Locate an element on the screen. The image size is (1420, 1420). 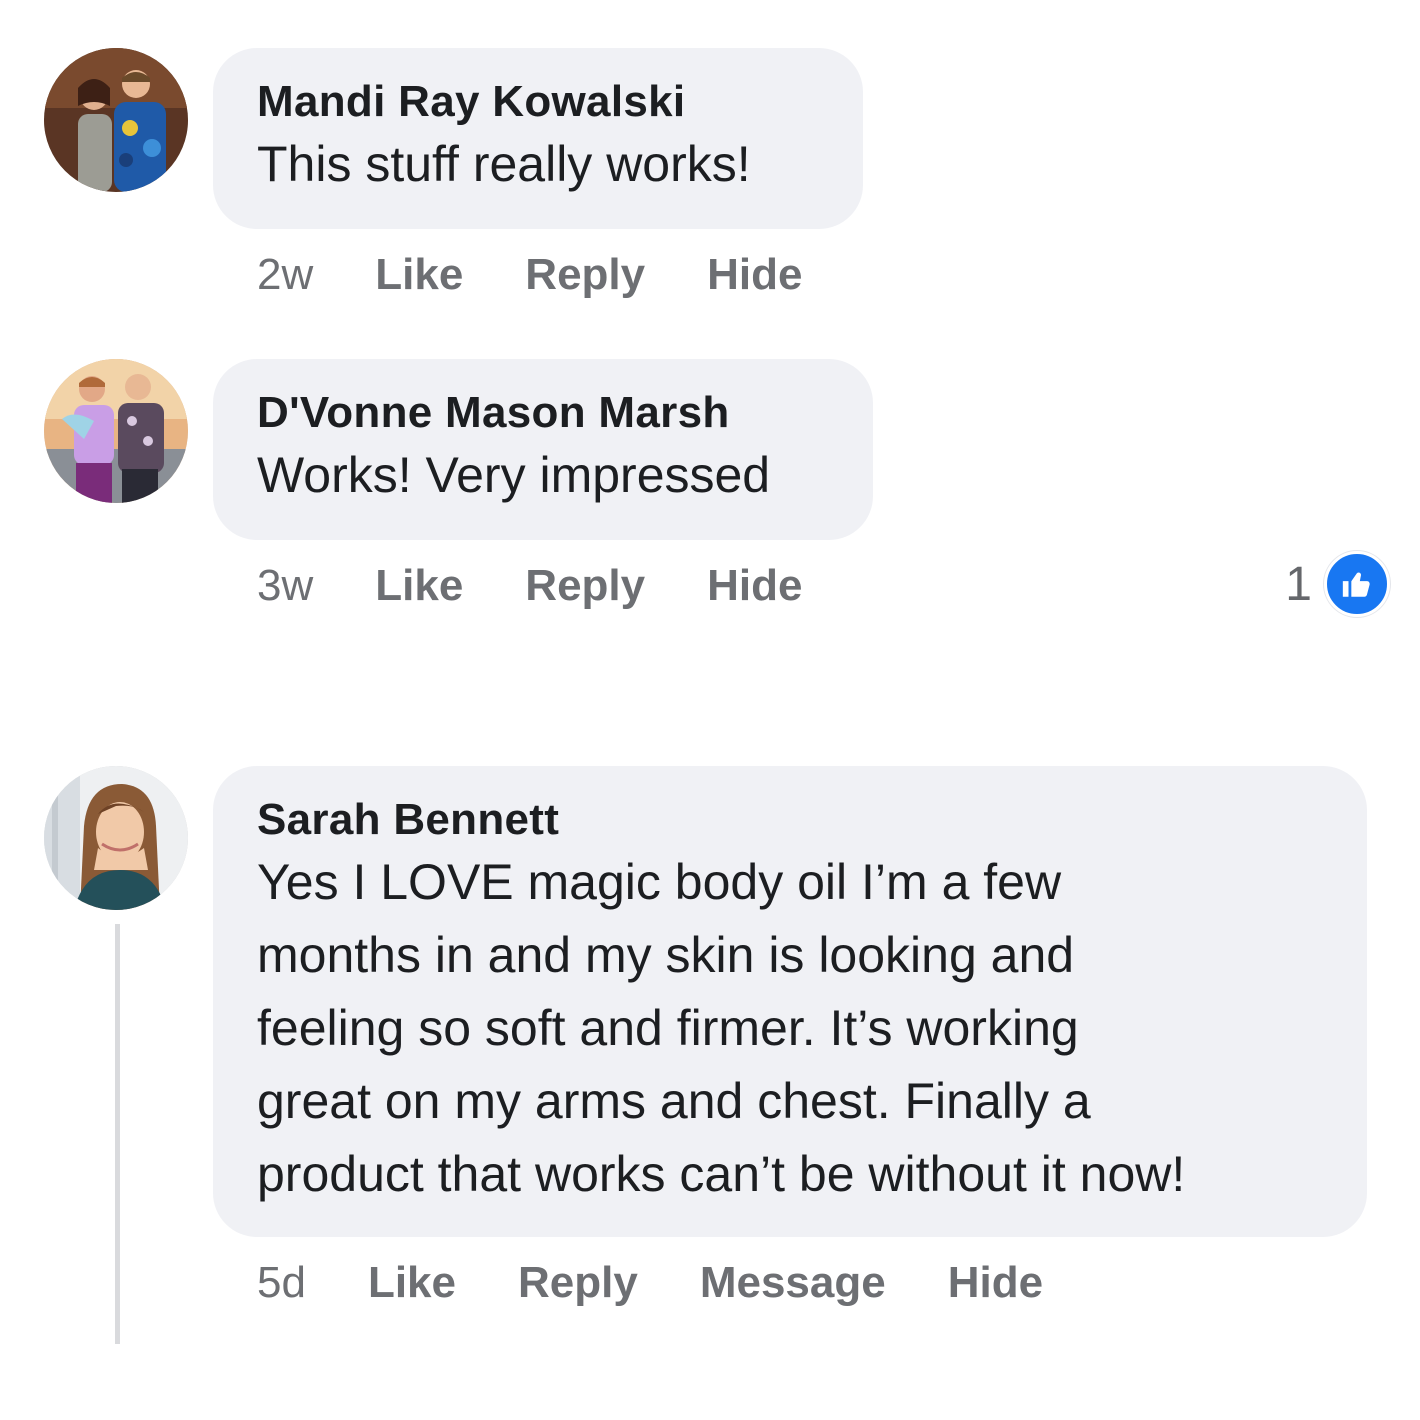
reaction-count: 1 is located at coordinates (1298, 584).